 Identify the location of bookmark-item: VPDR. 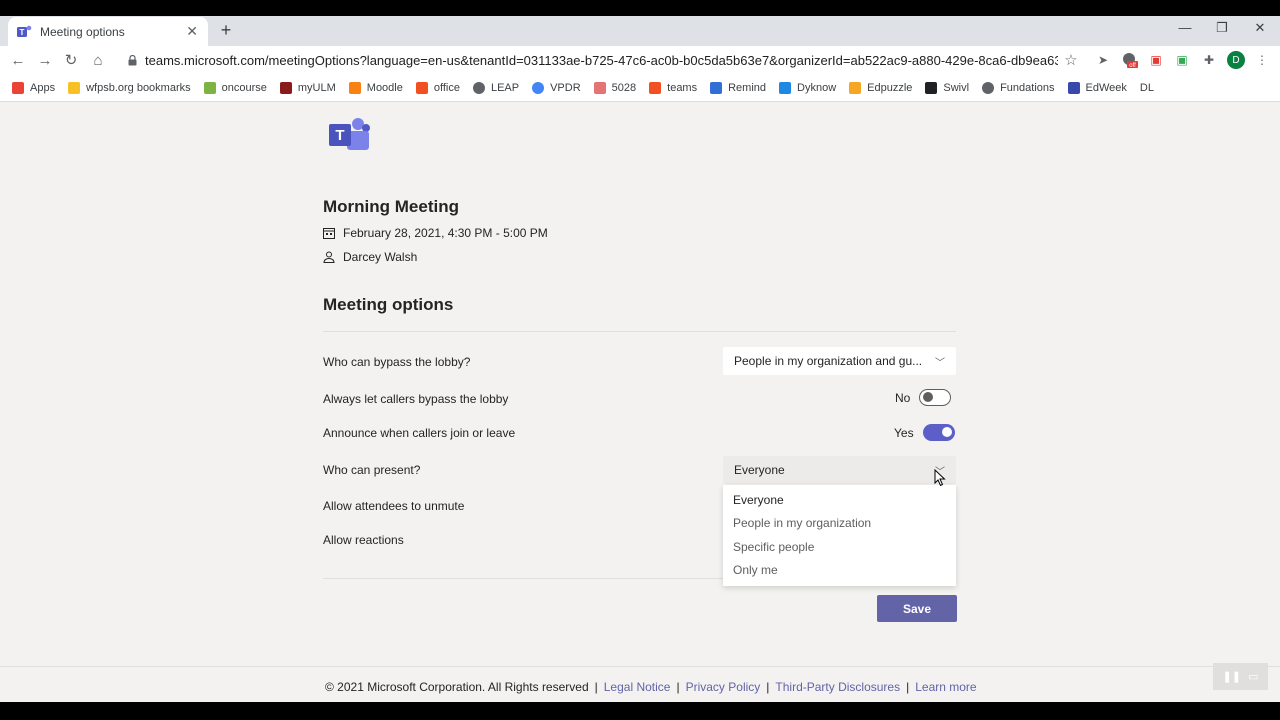
(556, 87).